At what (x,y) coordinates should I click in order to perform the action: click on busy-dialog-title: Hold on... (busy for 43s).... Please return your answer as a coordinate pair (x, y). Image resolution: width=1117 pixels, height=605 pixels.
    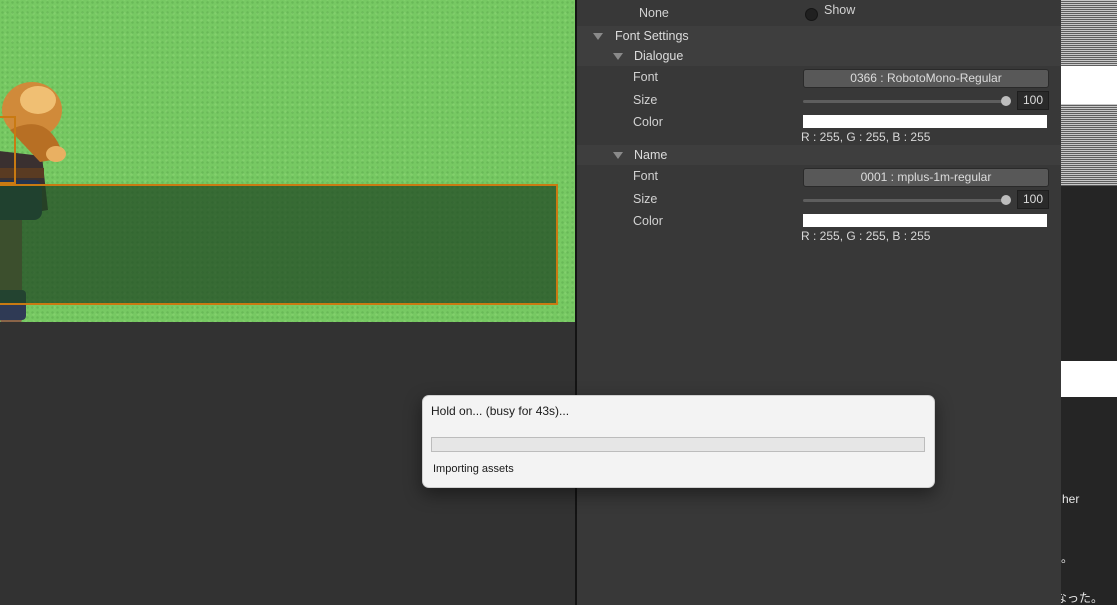
    Looking at the image, I should click on (500, 411).